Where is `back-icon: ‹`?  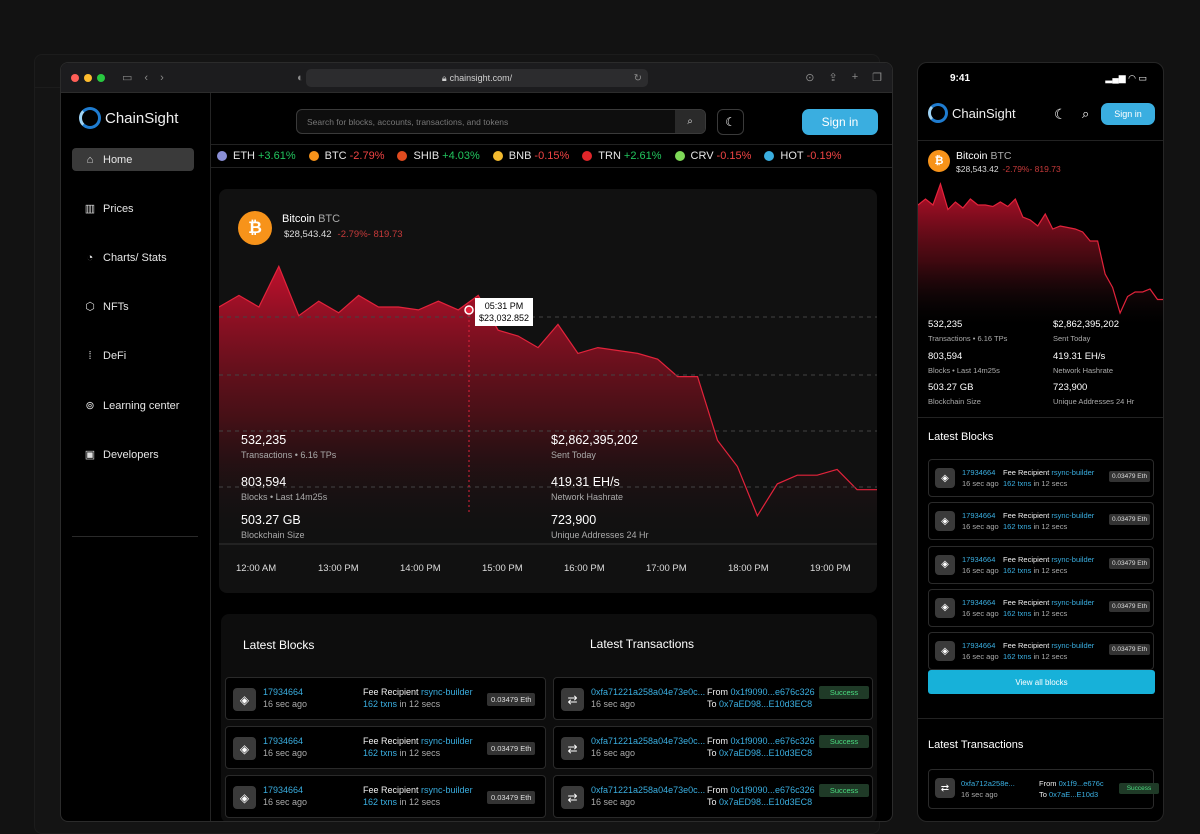 back-icon: ‹ is located at coordinates (146, 78).